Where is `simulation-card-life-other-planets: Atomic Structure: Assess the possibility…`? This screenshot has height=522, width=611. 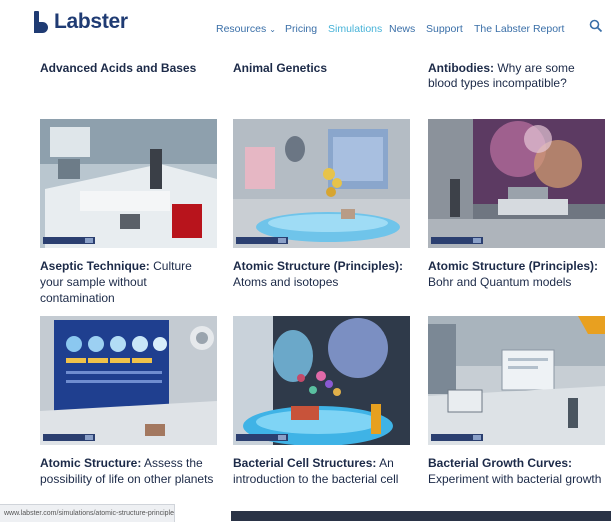
simulation-card-life-other-planets: Atomic Structure: Assess the possibility… is located at coordinates (128, 401).